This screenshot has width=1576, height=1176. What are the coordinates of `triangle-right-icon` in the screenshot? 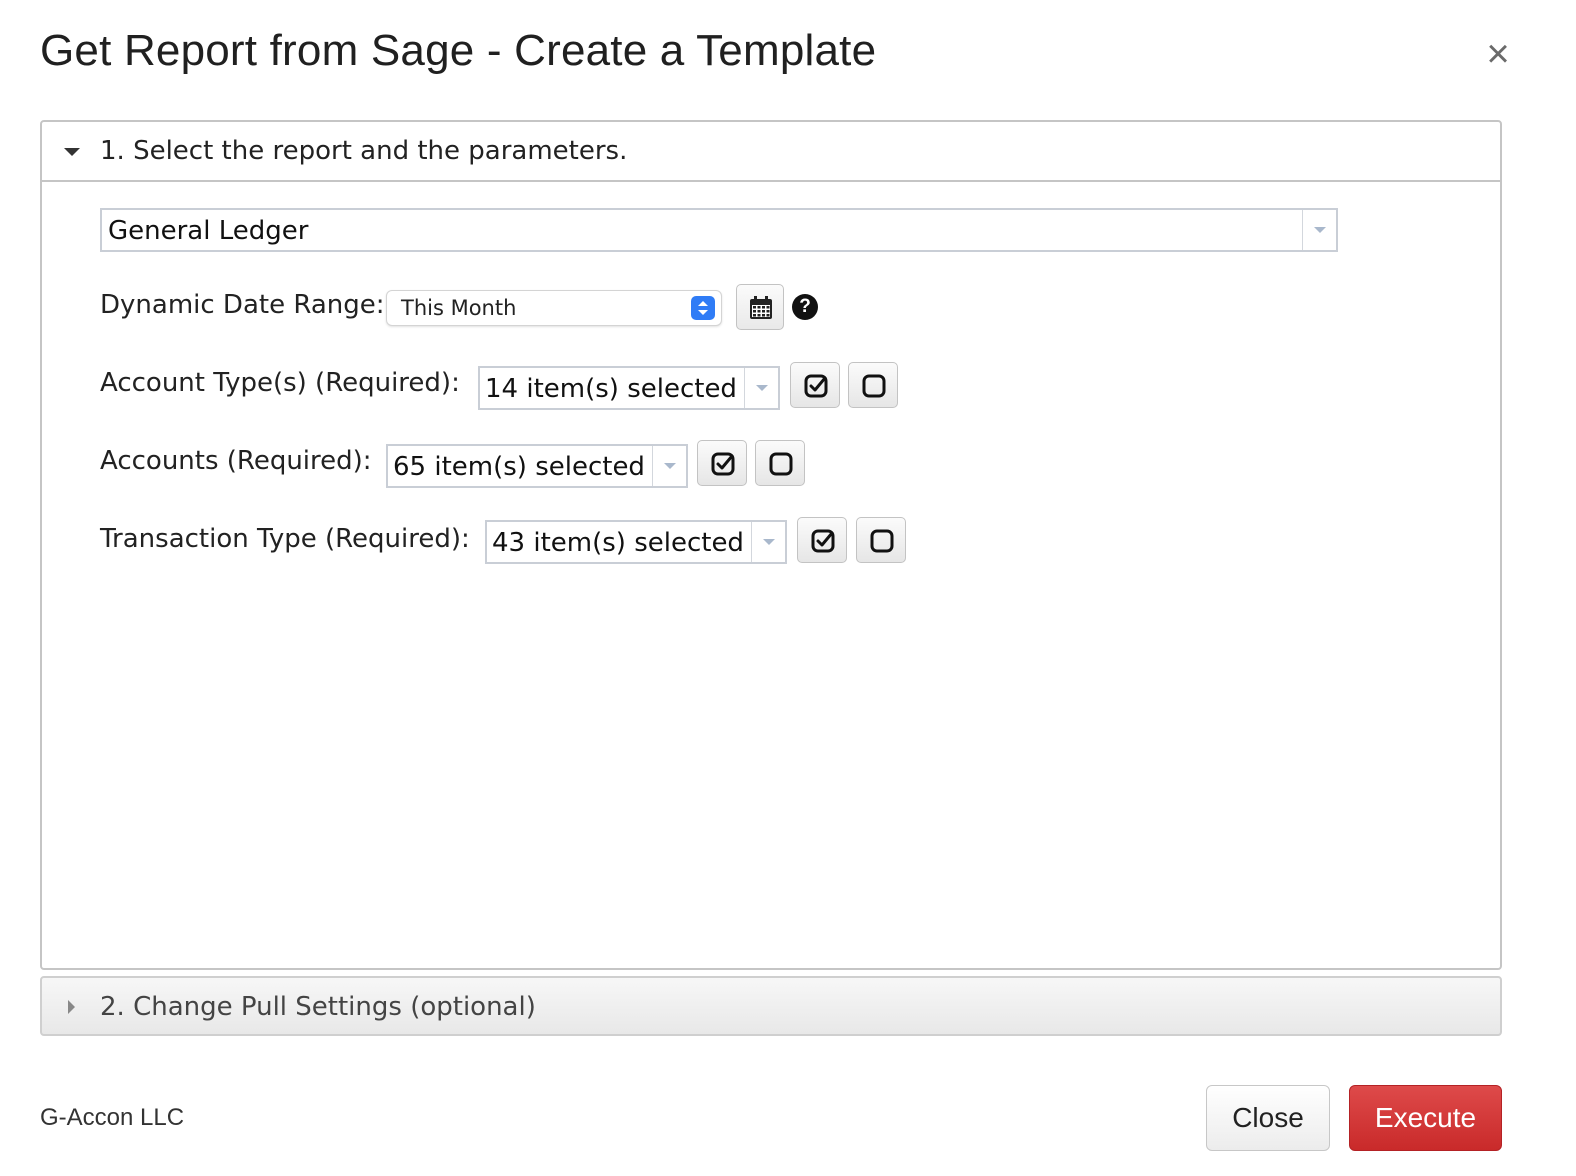 It's located at (71, 1007).